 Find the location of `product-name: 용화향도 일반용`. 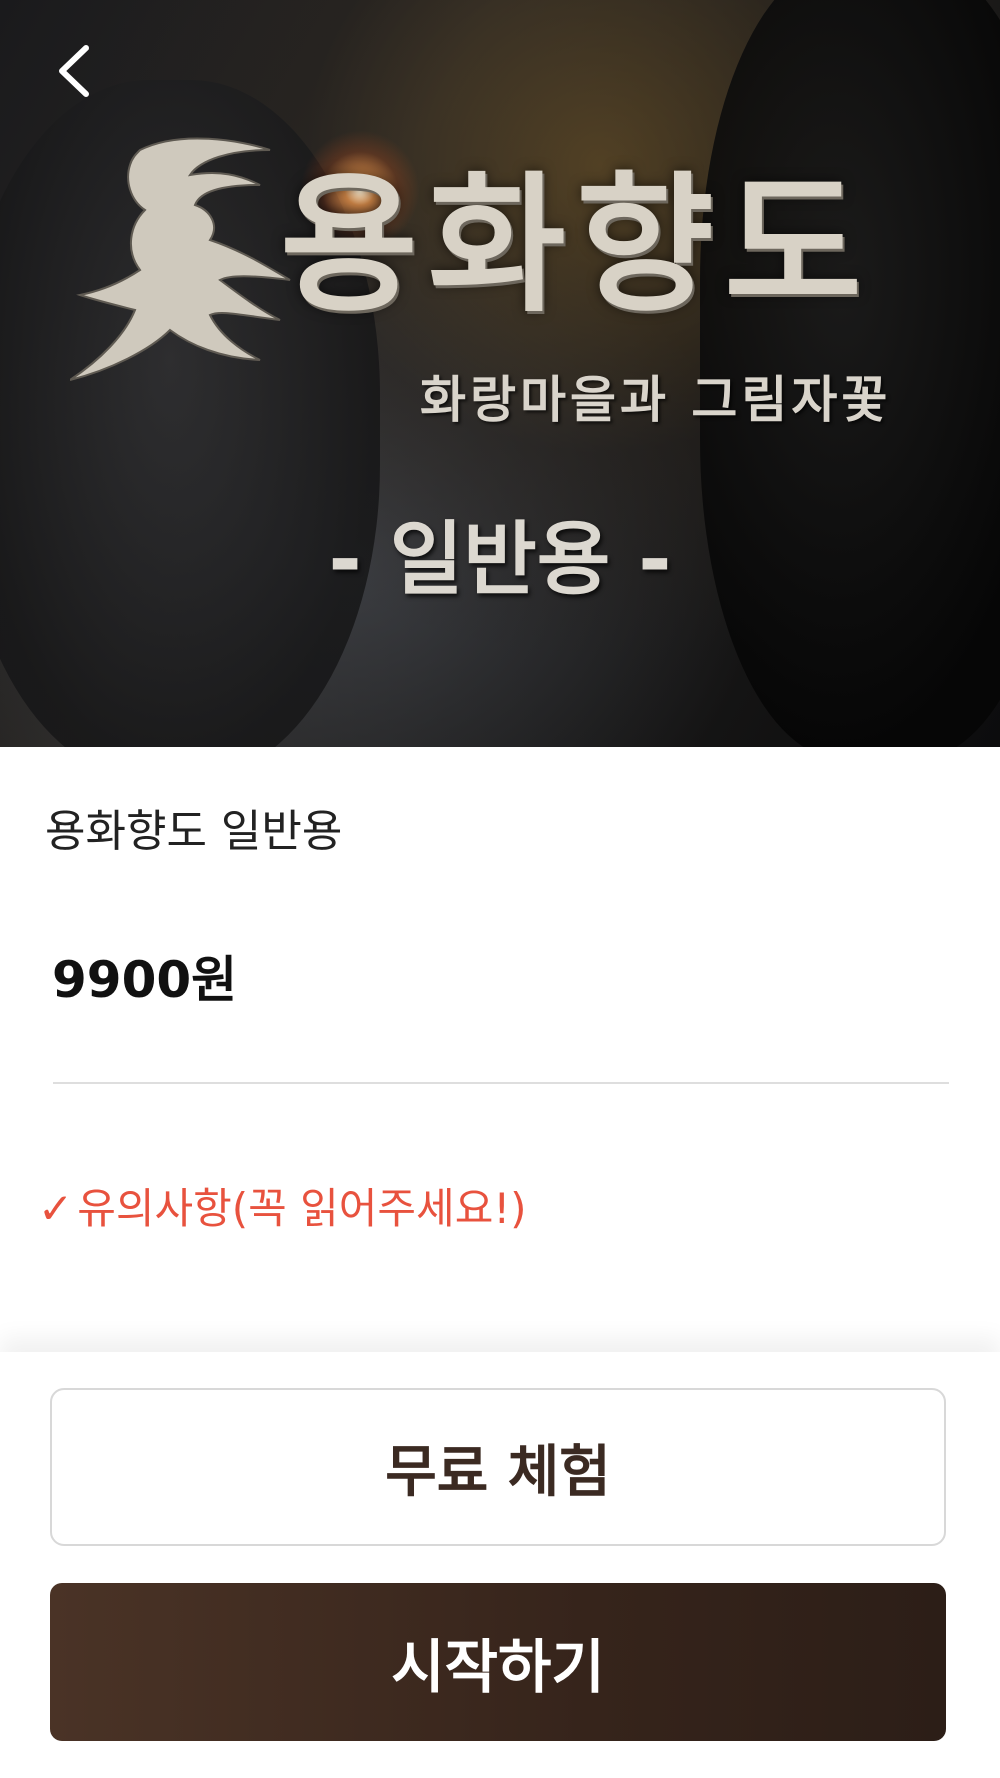

product-name: 용화향도 일반용 is located at coordinates (194, 831).